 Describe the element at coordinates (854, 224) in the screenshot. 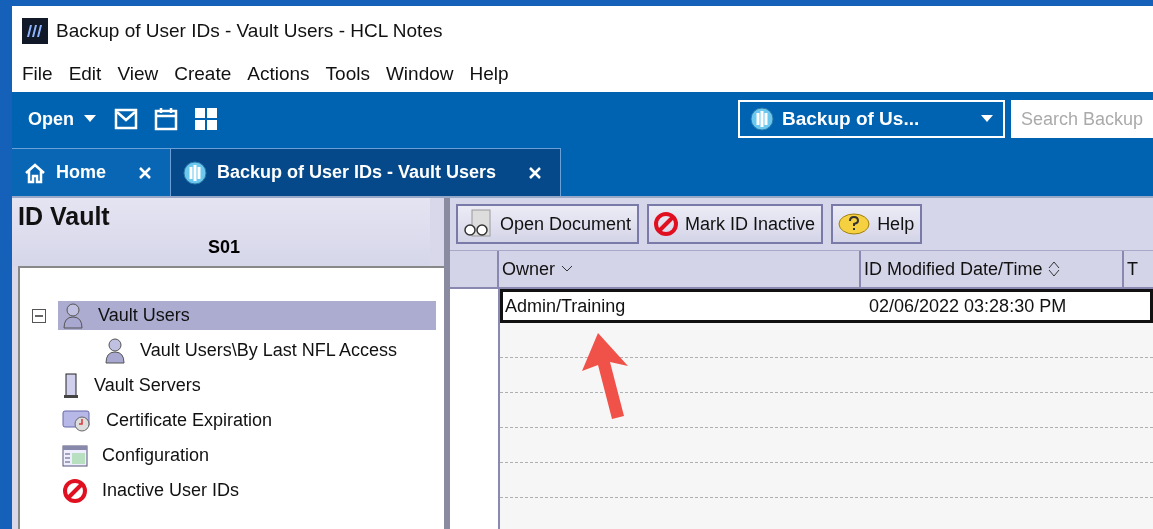

I see `question-icon` at that location.